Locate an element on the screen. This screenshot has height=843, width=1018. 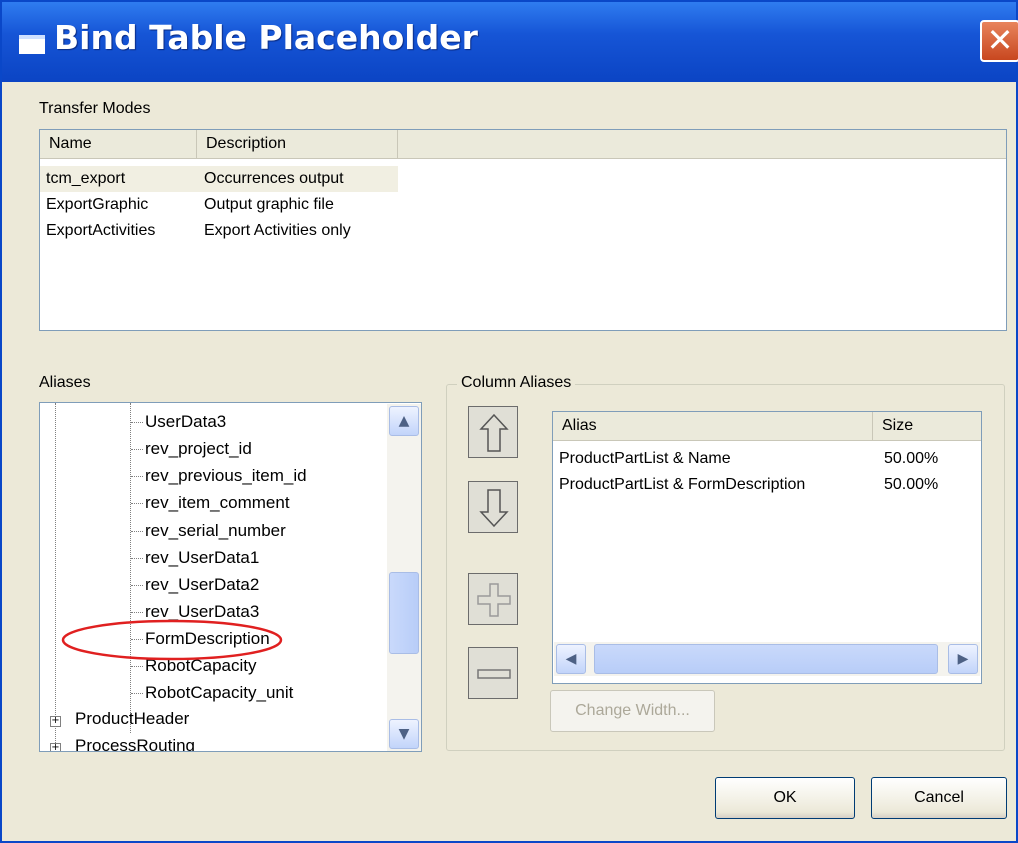
column-header-alias: Alias is located at coordinates (713, 426).